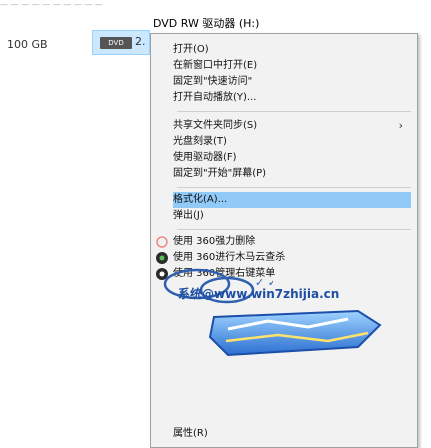 This screenshot has height=448, width=431. What do you see at coordinates (259, 294) in the screenshot?
I see `watermark-url: 系统@www.win7zhijia.cn` at bounding box center [259, 294].